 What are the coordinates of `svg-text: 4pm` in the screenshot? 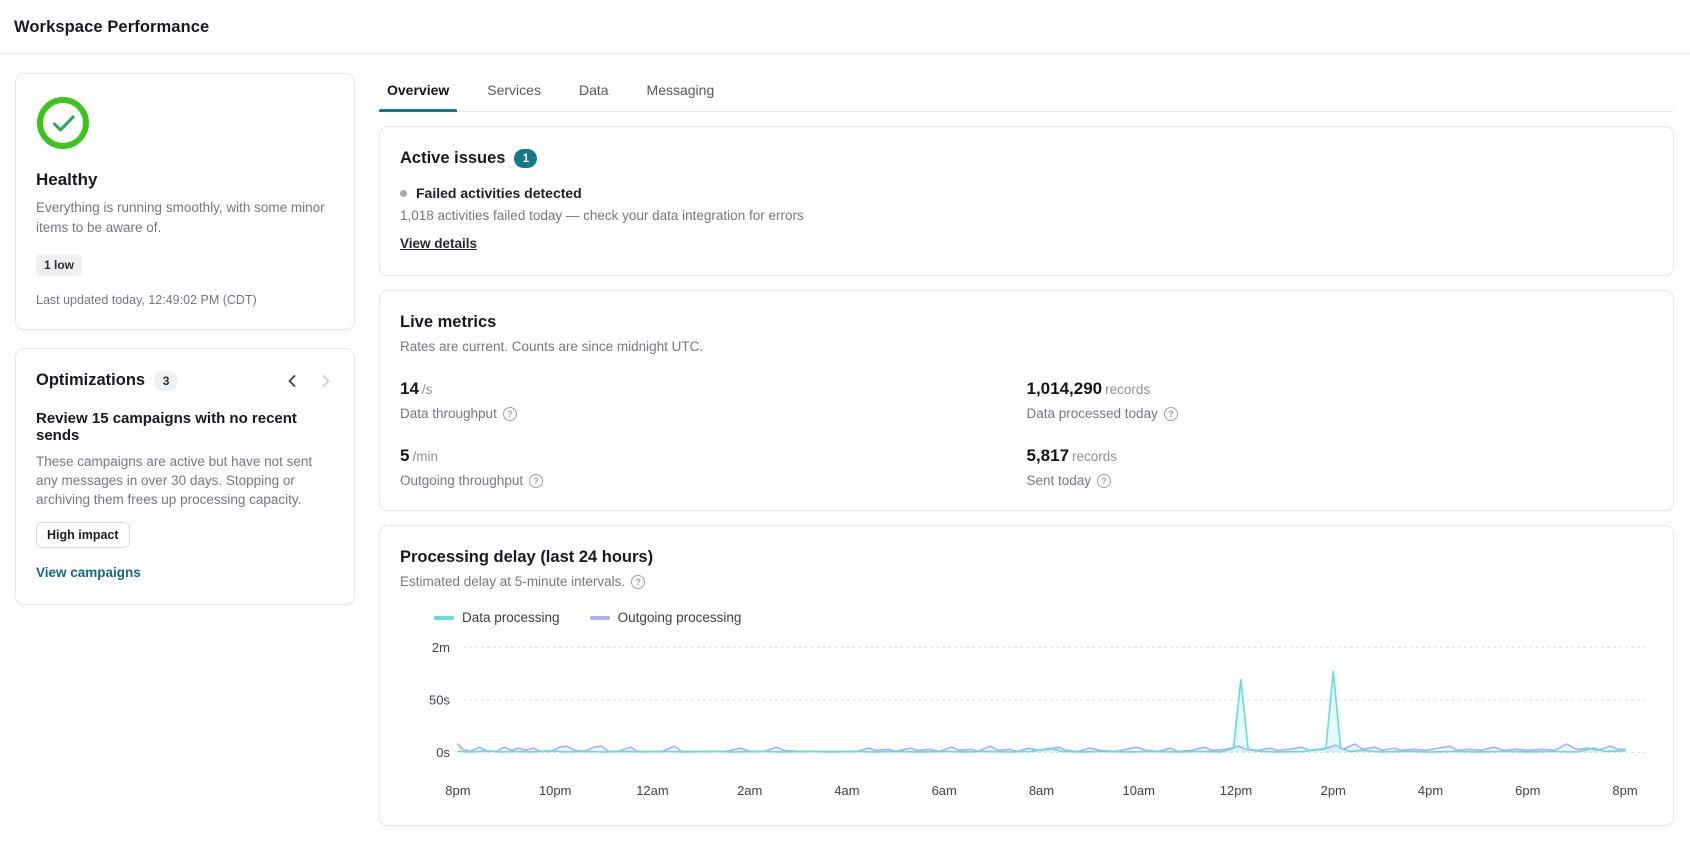 It's located at (1430, 790).